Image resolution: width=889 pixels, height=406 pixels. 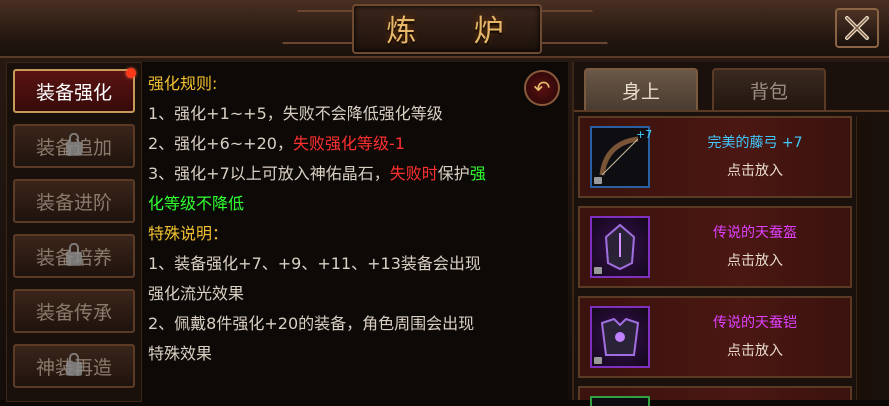 What do you see at coordinates (295, 113) in the screenshot?
I see `rule-line-1: 1、强化+1~+5，失败不会降低强化等级` at bounding box center [295, 113].